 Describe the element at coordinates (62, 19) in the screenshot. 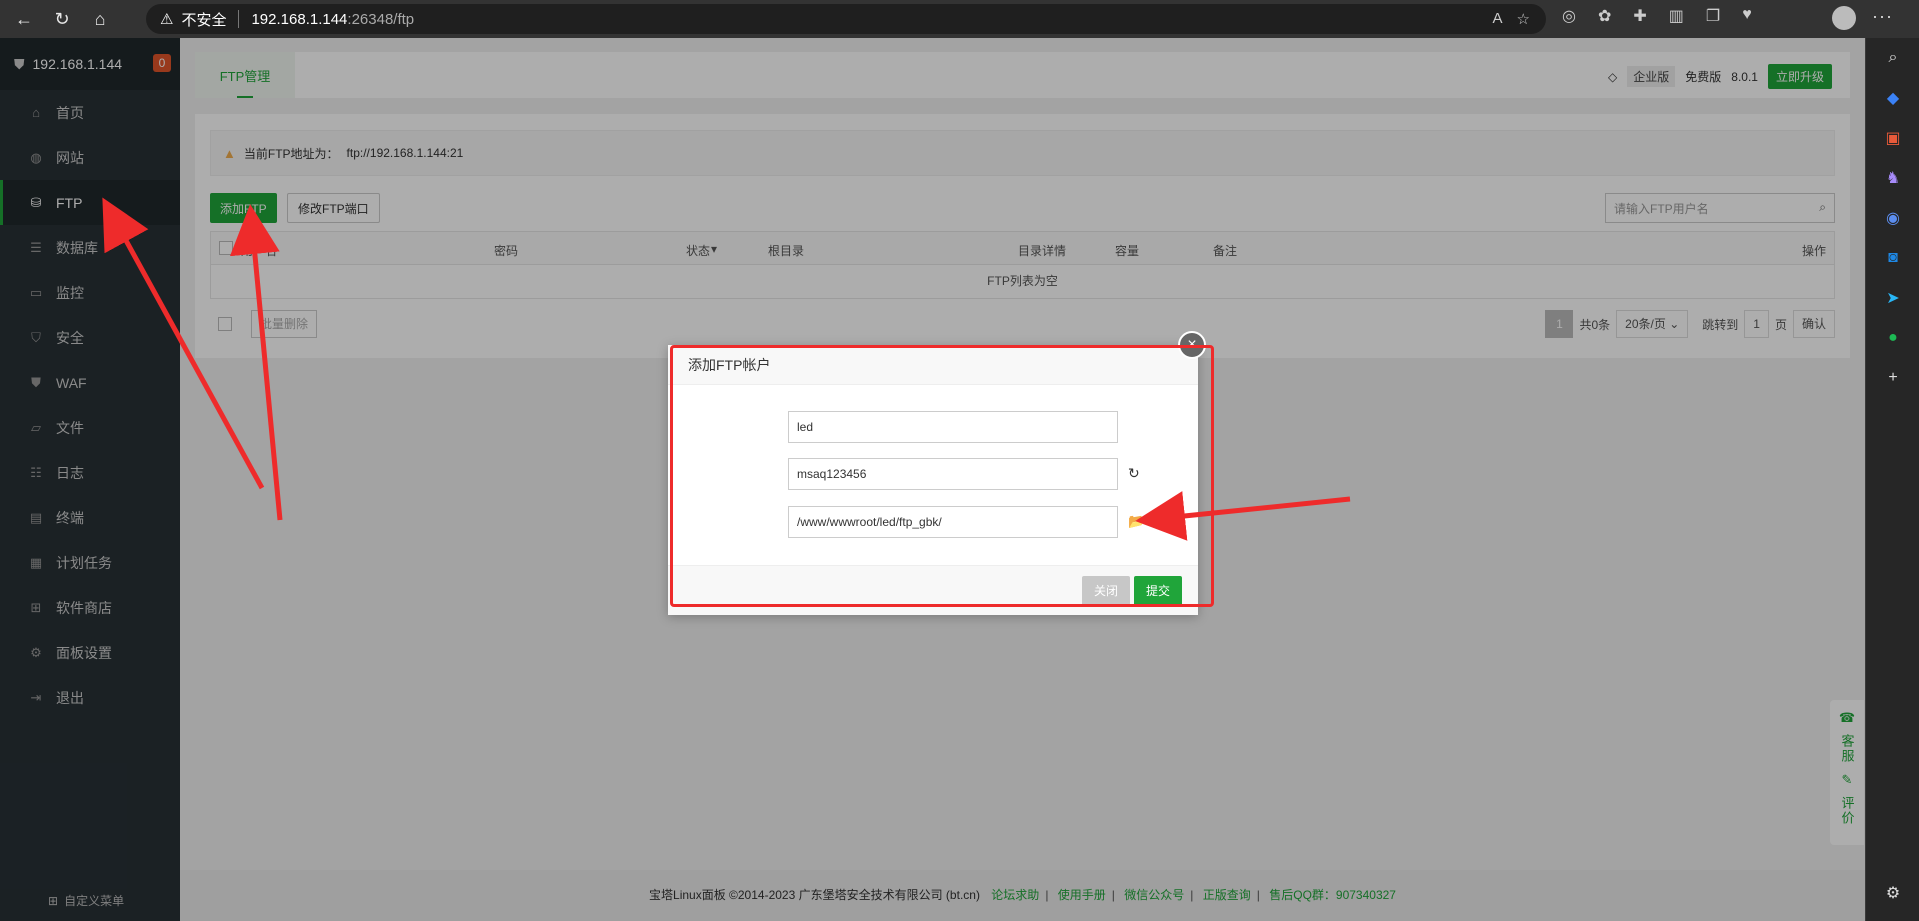

I see `reload-icon: ↻` at that location.